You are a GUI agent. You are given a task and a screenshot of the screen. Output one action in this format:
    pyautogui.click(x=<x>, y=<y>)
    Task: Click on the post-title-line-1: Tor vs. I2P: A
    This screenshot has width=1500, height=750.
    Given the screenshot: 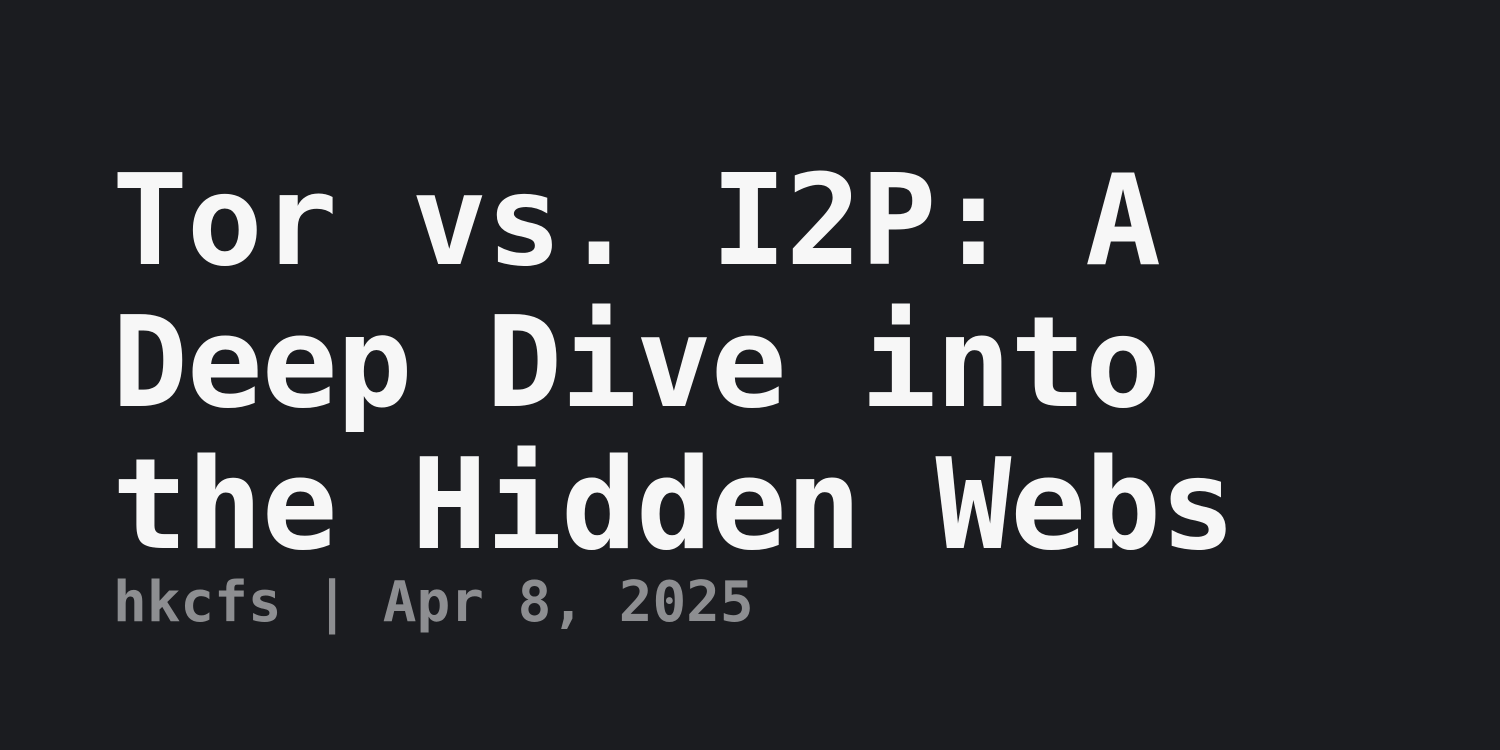 What is the action you would take?
    pyautogui.click(x=636, y=220)
    